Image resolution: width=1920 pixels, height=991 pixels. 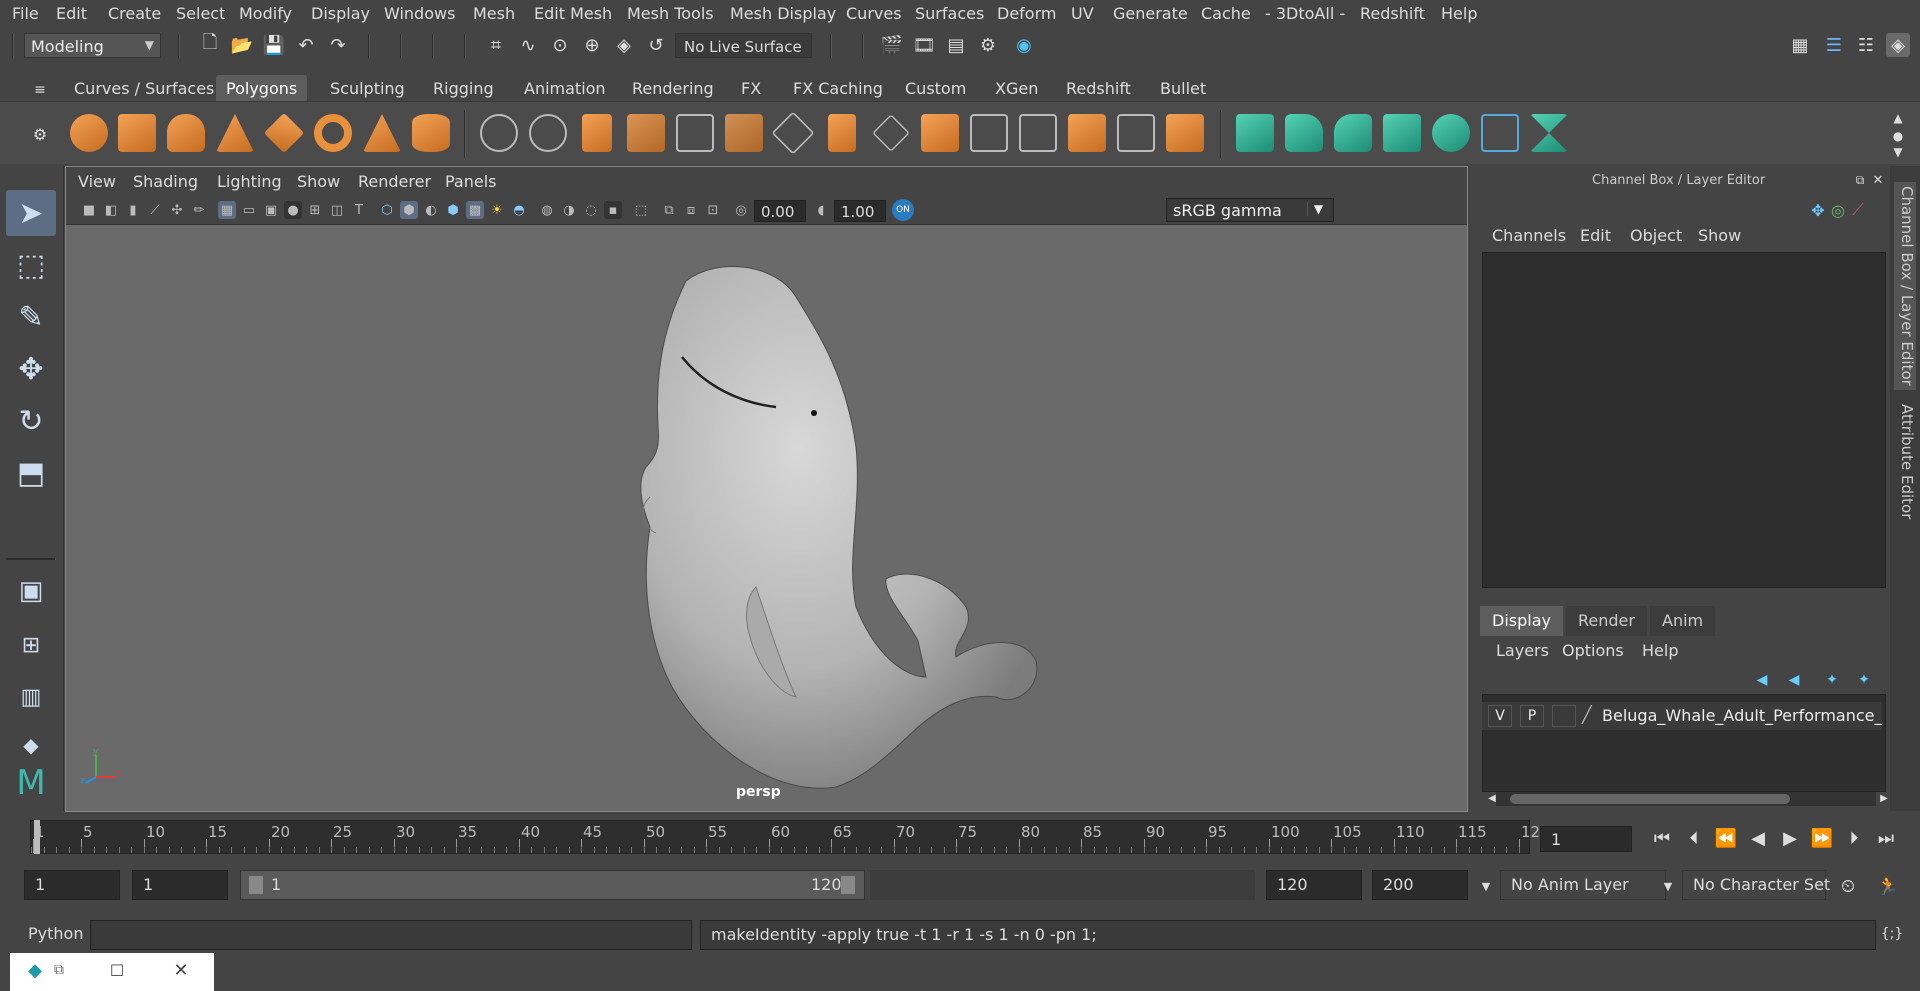 I want to click on viewport-menu-view: View, so click(x=97, y=181).